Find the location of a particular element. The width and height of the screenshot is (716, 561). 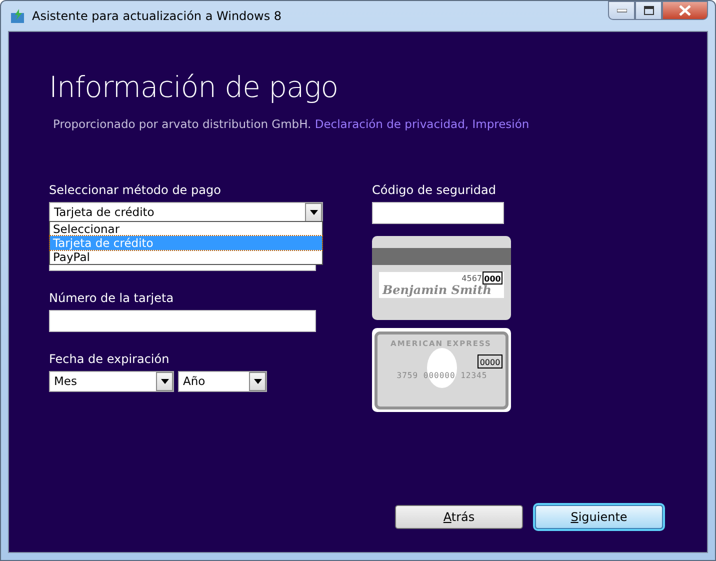

select-field: Mes is located at coordinates (111, 381).